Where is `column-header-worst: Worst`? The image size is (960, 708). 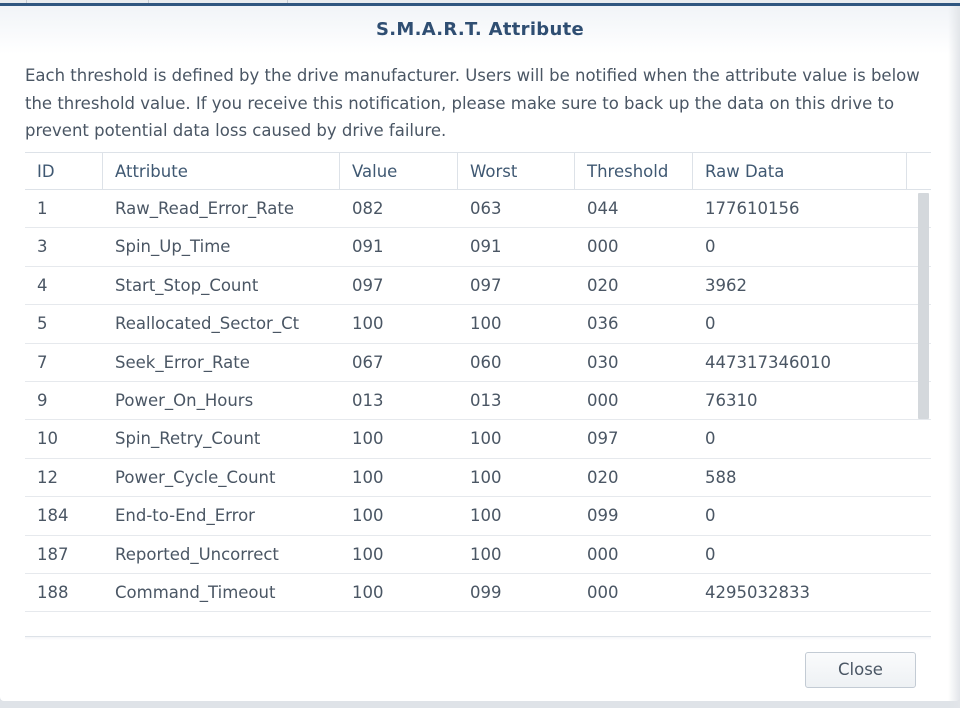 column-header-worst: Worst is located at coordinates (516, 171).